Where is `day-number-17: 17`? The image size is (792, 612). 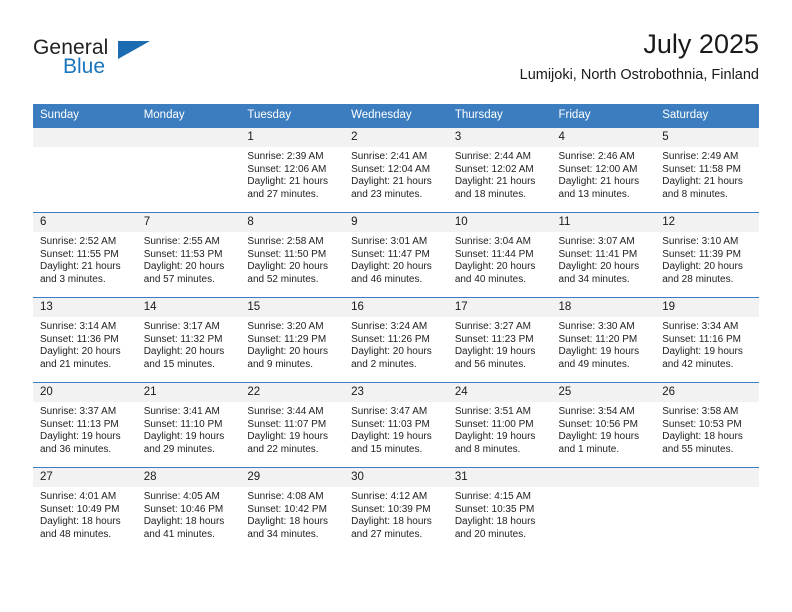
day-number-17: 17 is located at coordinates (499, 307).